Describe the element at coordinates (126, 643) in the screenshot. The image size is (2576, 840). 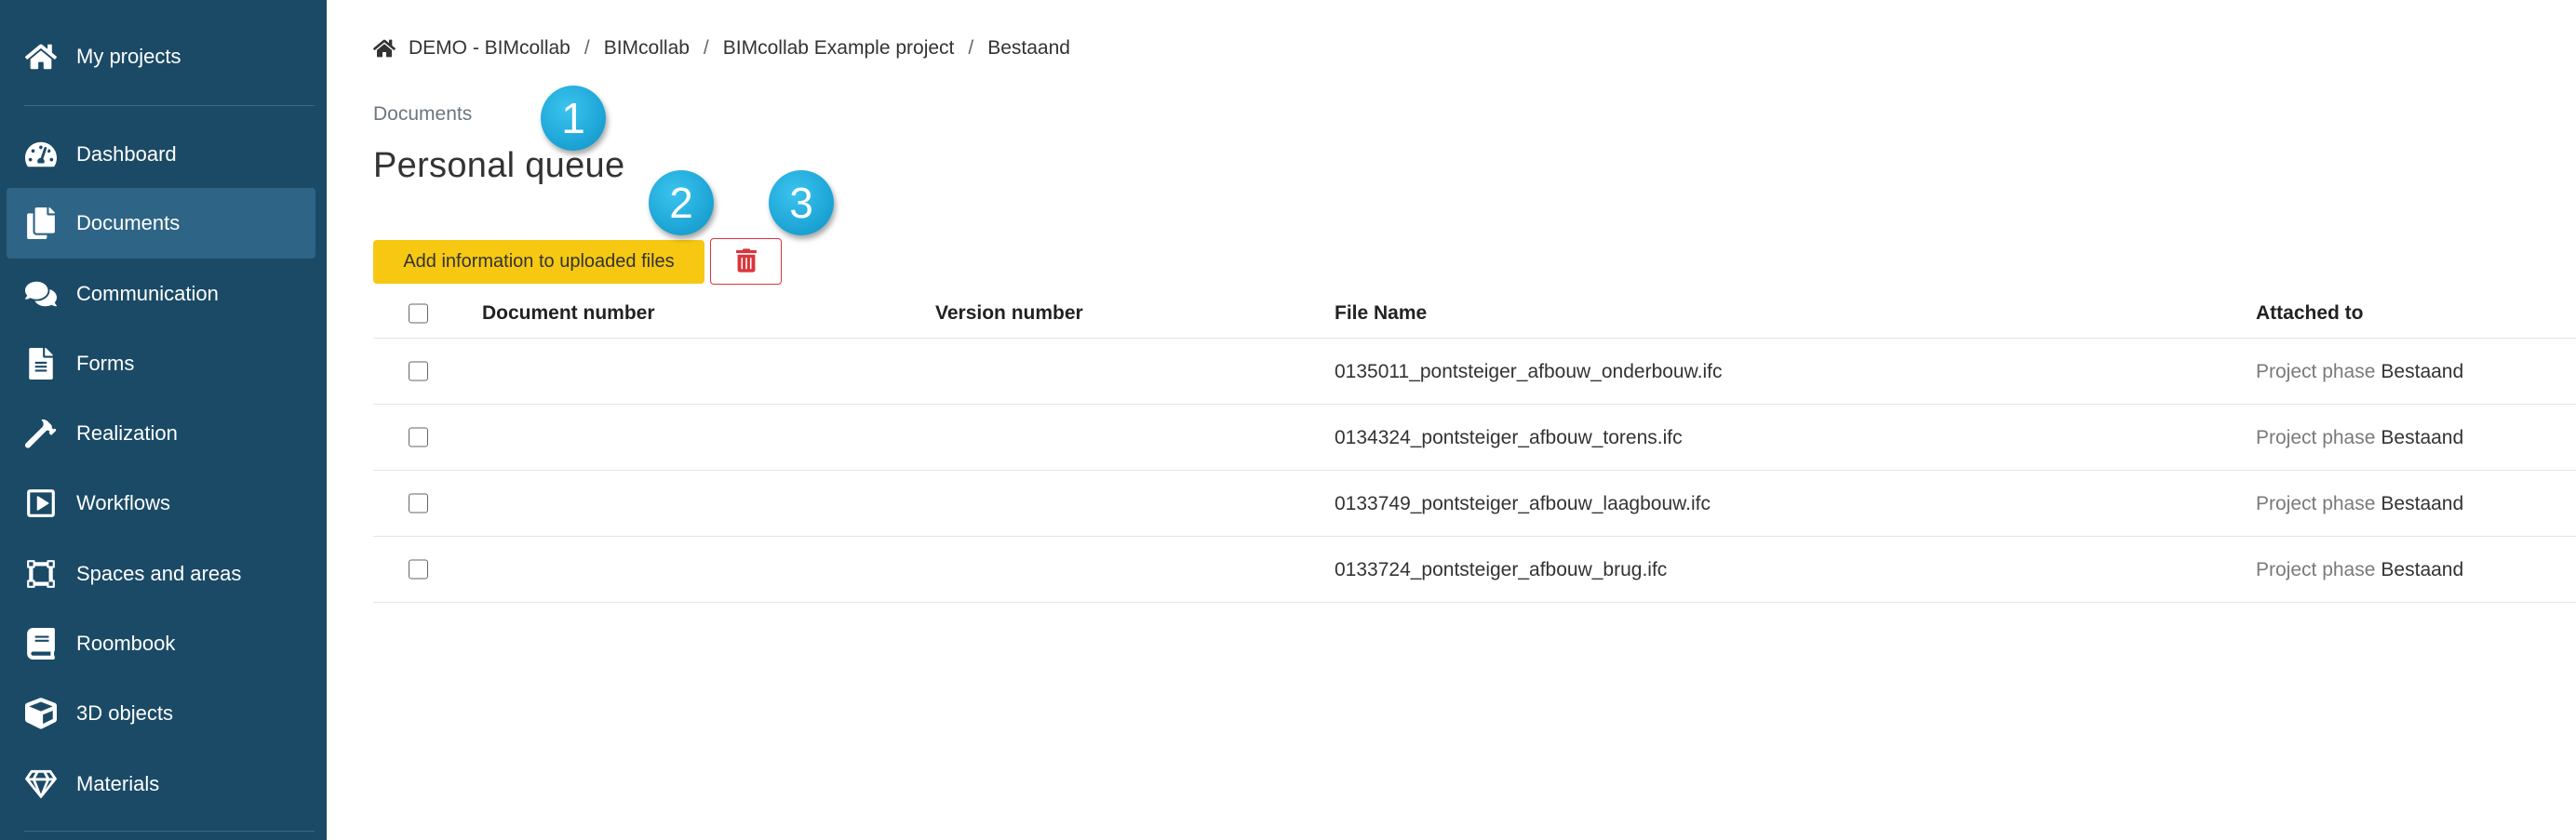
I see `sidebar-item-label: Roombook` at that location.